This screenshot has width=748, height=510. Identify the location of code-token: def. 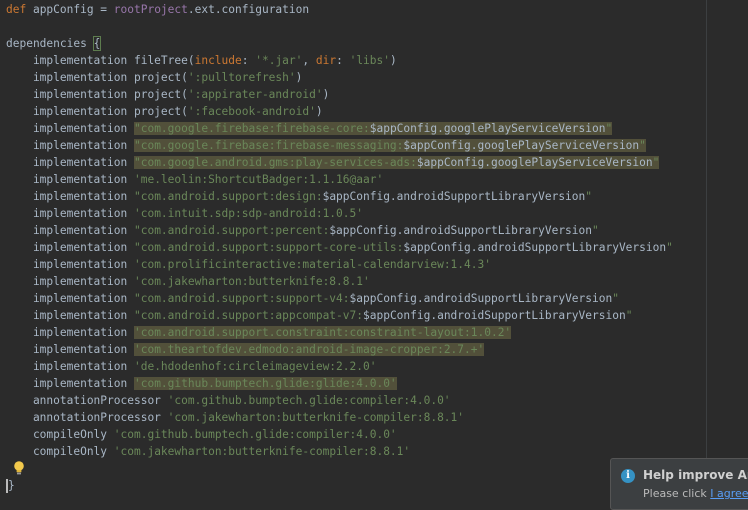
(19, 9).